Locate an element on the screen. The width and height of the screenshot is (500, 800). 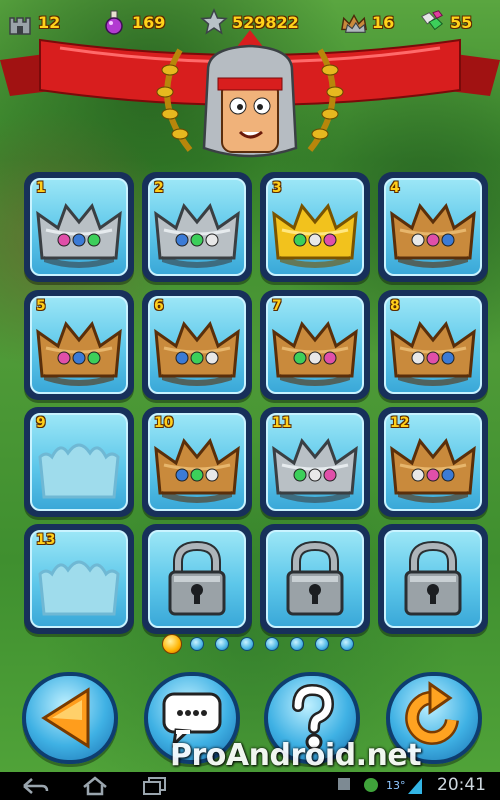
back-button is located at coordinates (70, 718).